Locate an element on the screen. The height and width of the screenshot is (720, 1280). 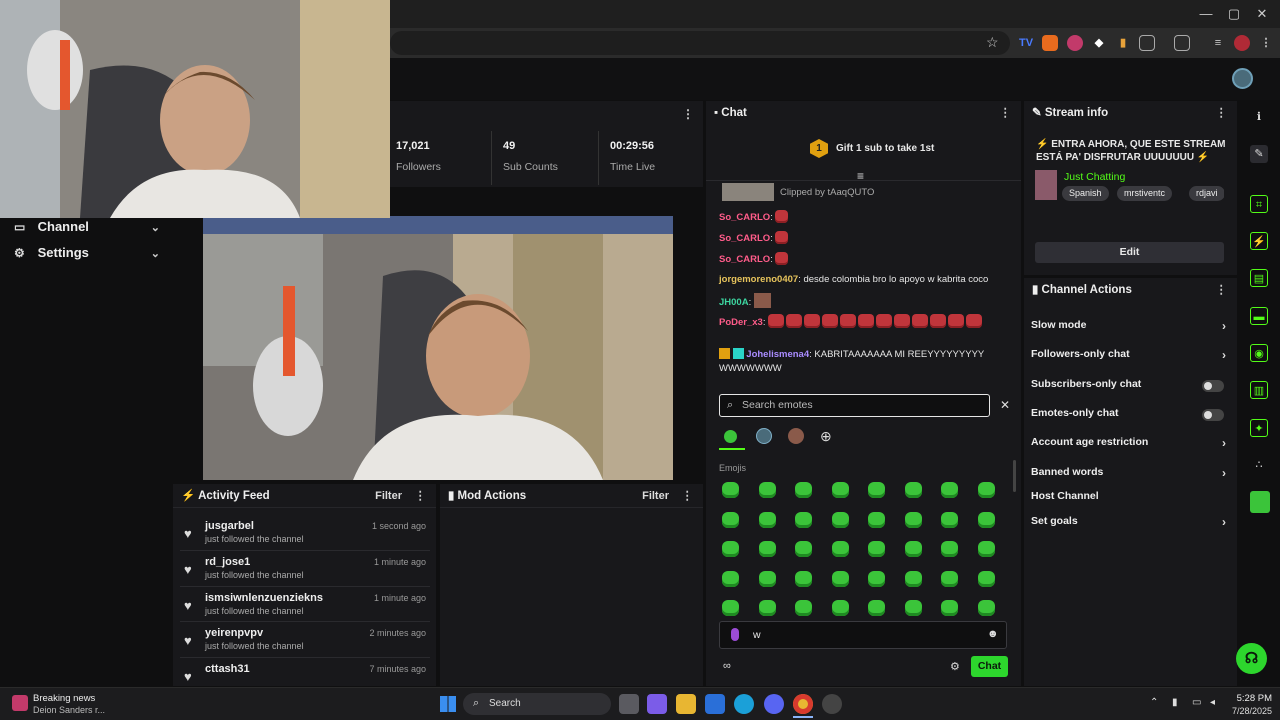
capture-icon: ⌗ is located at coordinates (1259, 204).